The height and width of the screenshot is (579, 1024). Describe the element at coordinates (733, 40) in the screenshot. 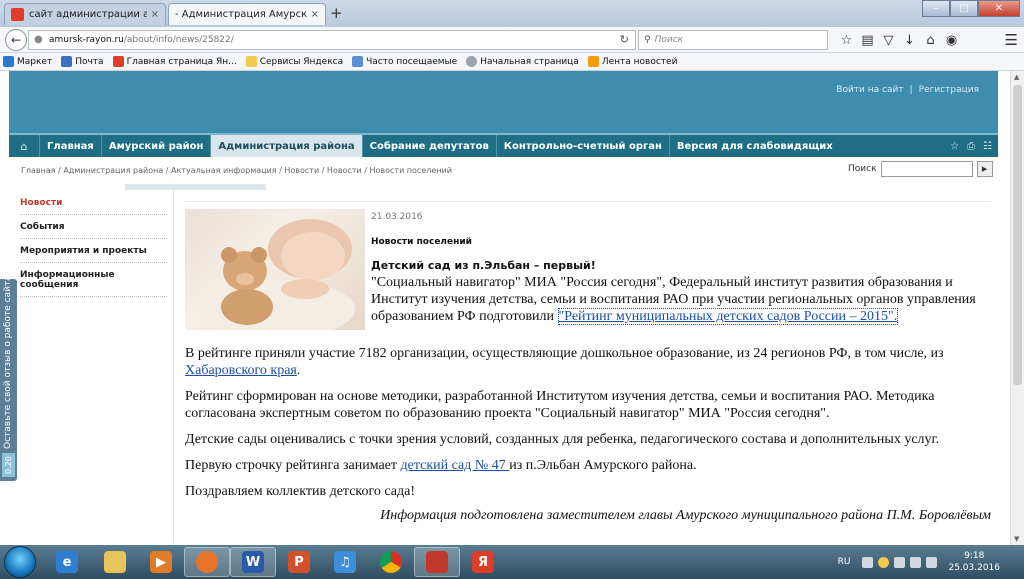

I see `browser-search-input: ⚲ Поиск` at that location.